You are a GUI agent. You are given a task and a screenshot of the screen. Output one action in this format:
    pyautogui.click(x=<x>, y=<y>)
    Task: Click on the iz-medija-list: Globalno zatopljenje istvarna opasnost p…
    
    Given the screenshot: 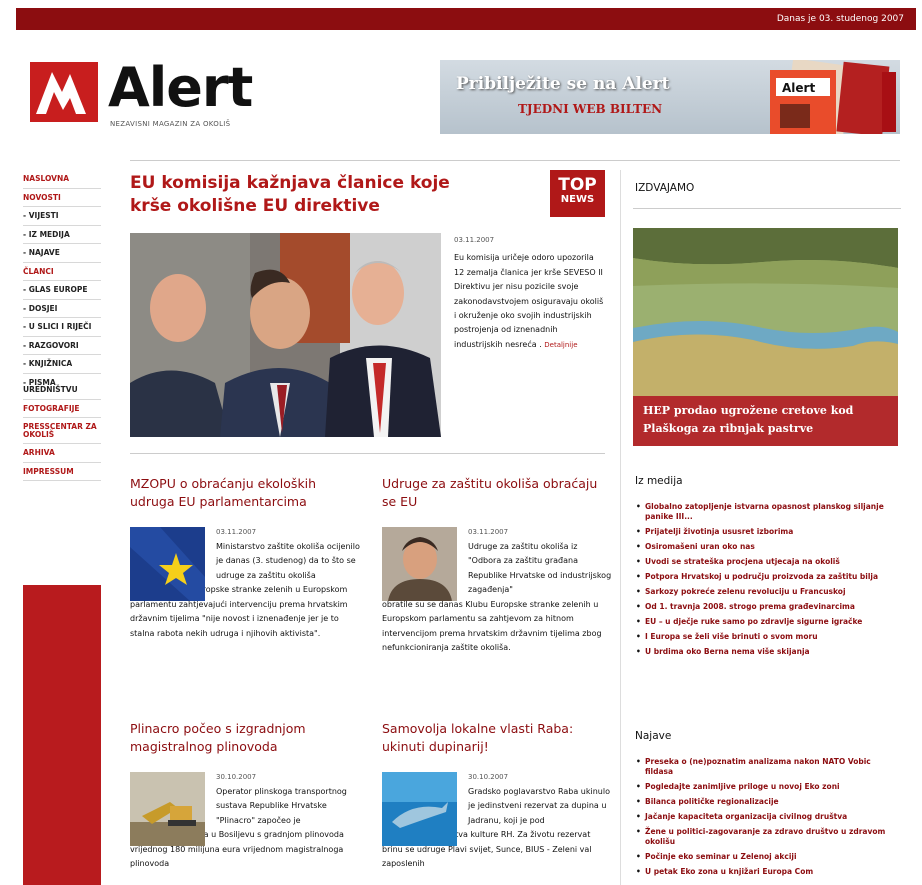 What is the action you would take?
    pyautogui.click(x=764, y=580)
    